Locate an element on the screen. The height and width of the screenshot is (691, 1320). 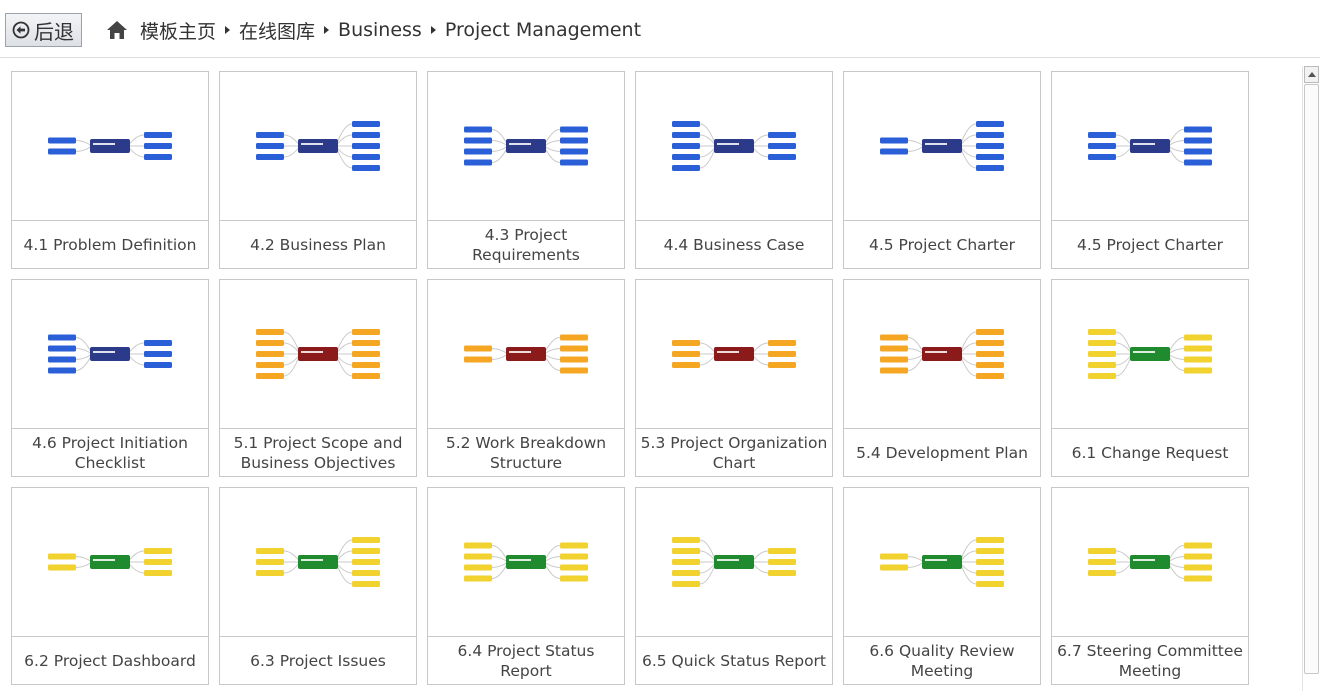
scroll-up-button is located at coordinates (1311, 74).